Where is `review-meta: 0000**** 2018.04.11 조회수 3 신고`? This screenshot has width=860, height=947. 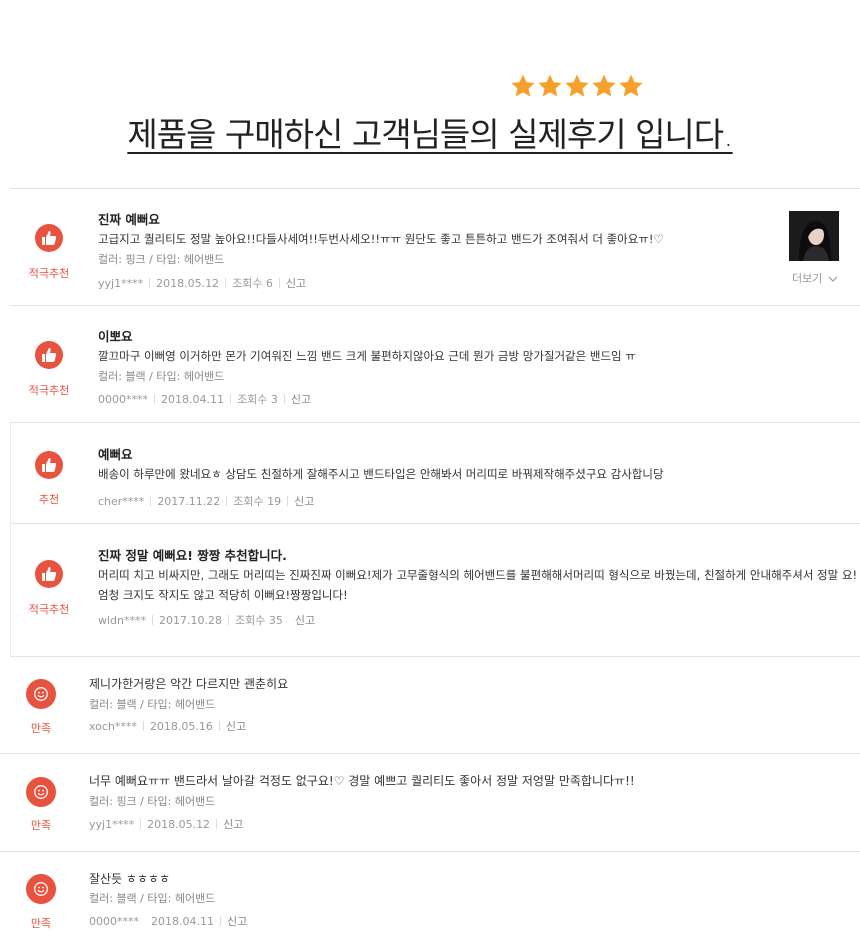
review-meta: 0000**** 2018.04.11 조회수 3 신고 is located at coordinates (204, 399).